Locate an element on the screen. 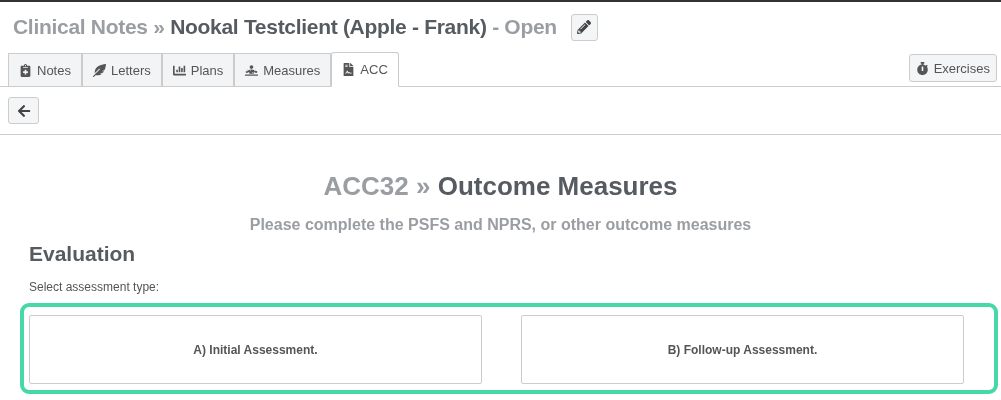 This screenshot has height=400, width=1001. person-lying-icon is located at coordinates (252, 70).